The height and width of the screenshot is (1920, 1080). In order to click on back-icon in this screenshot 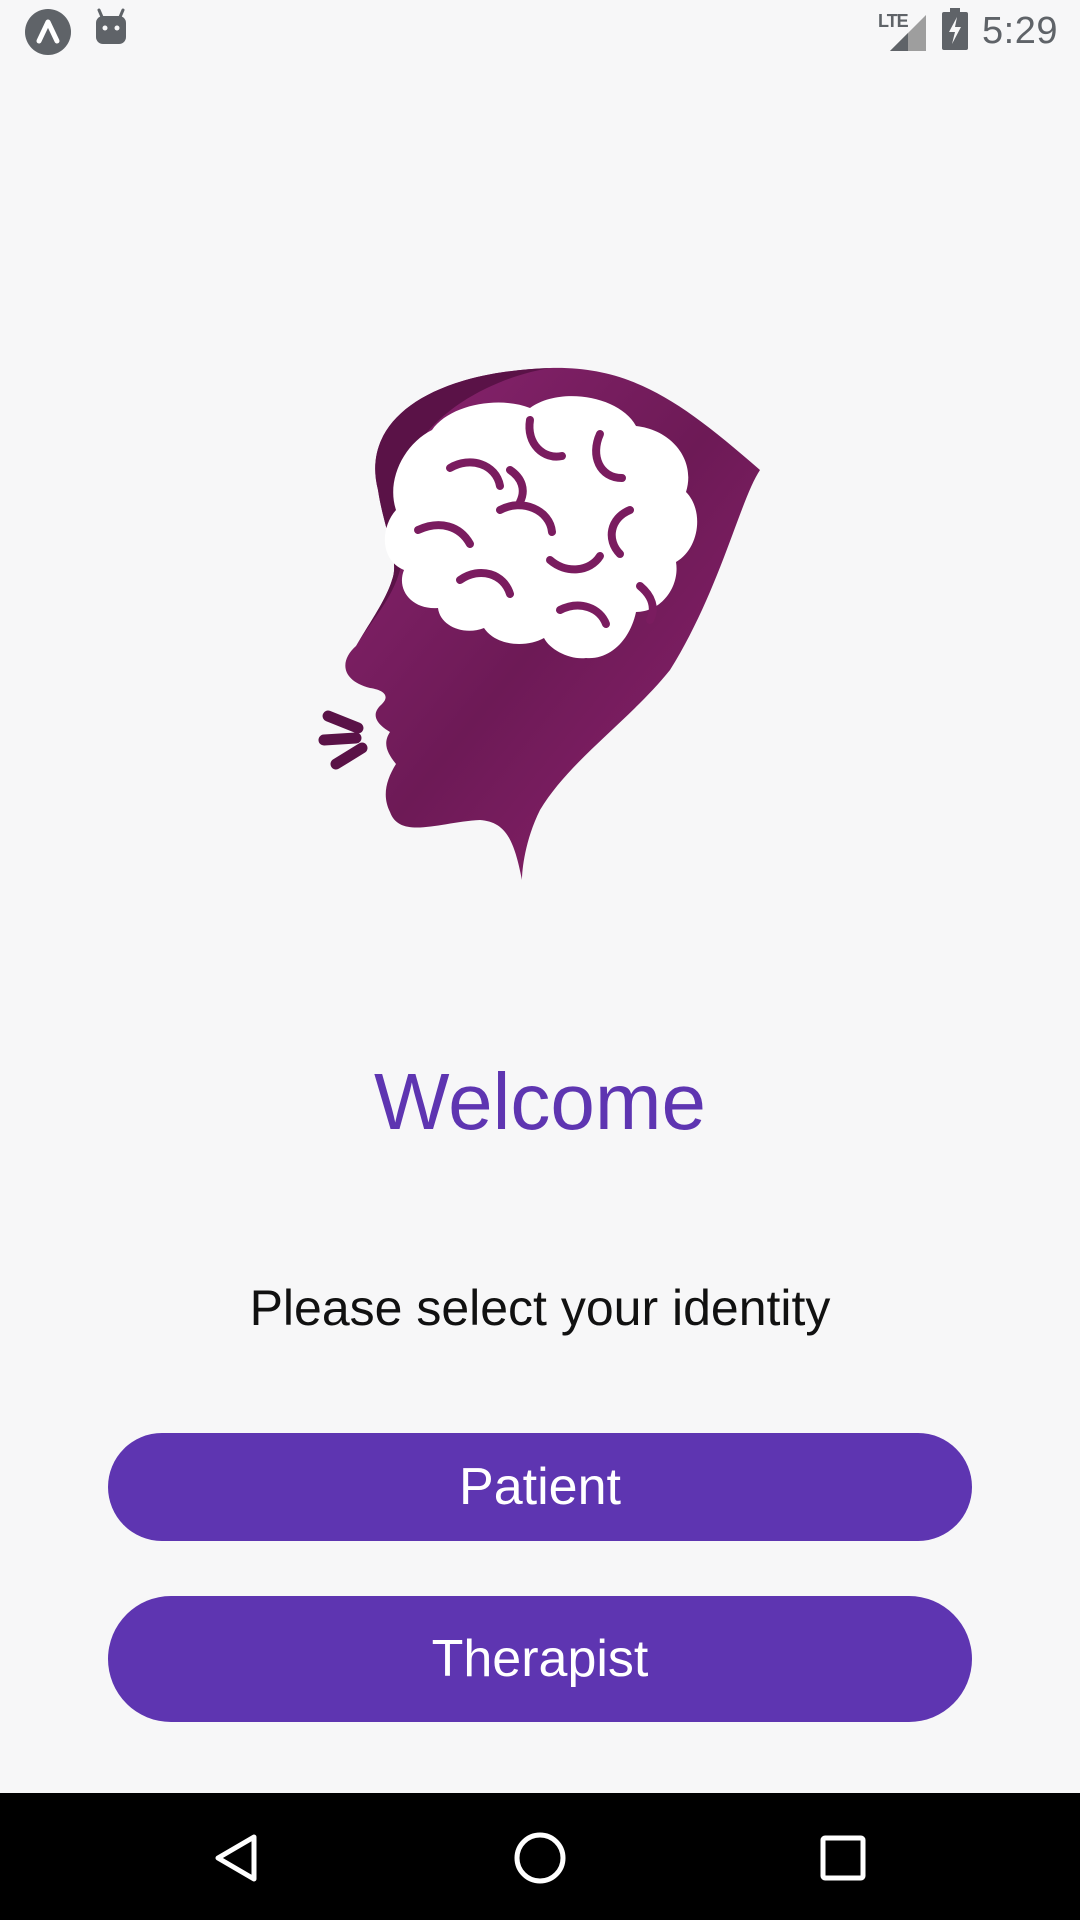, I will do `click(237, 1858)`.